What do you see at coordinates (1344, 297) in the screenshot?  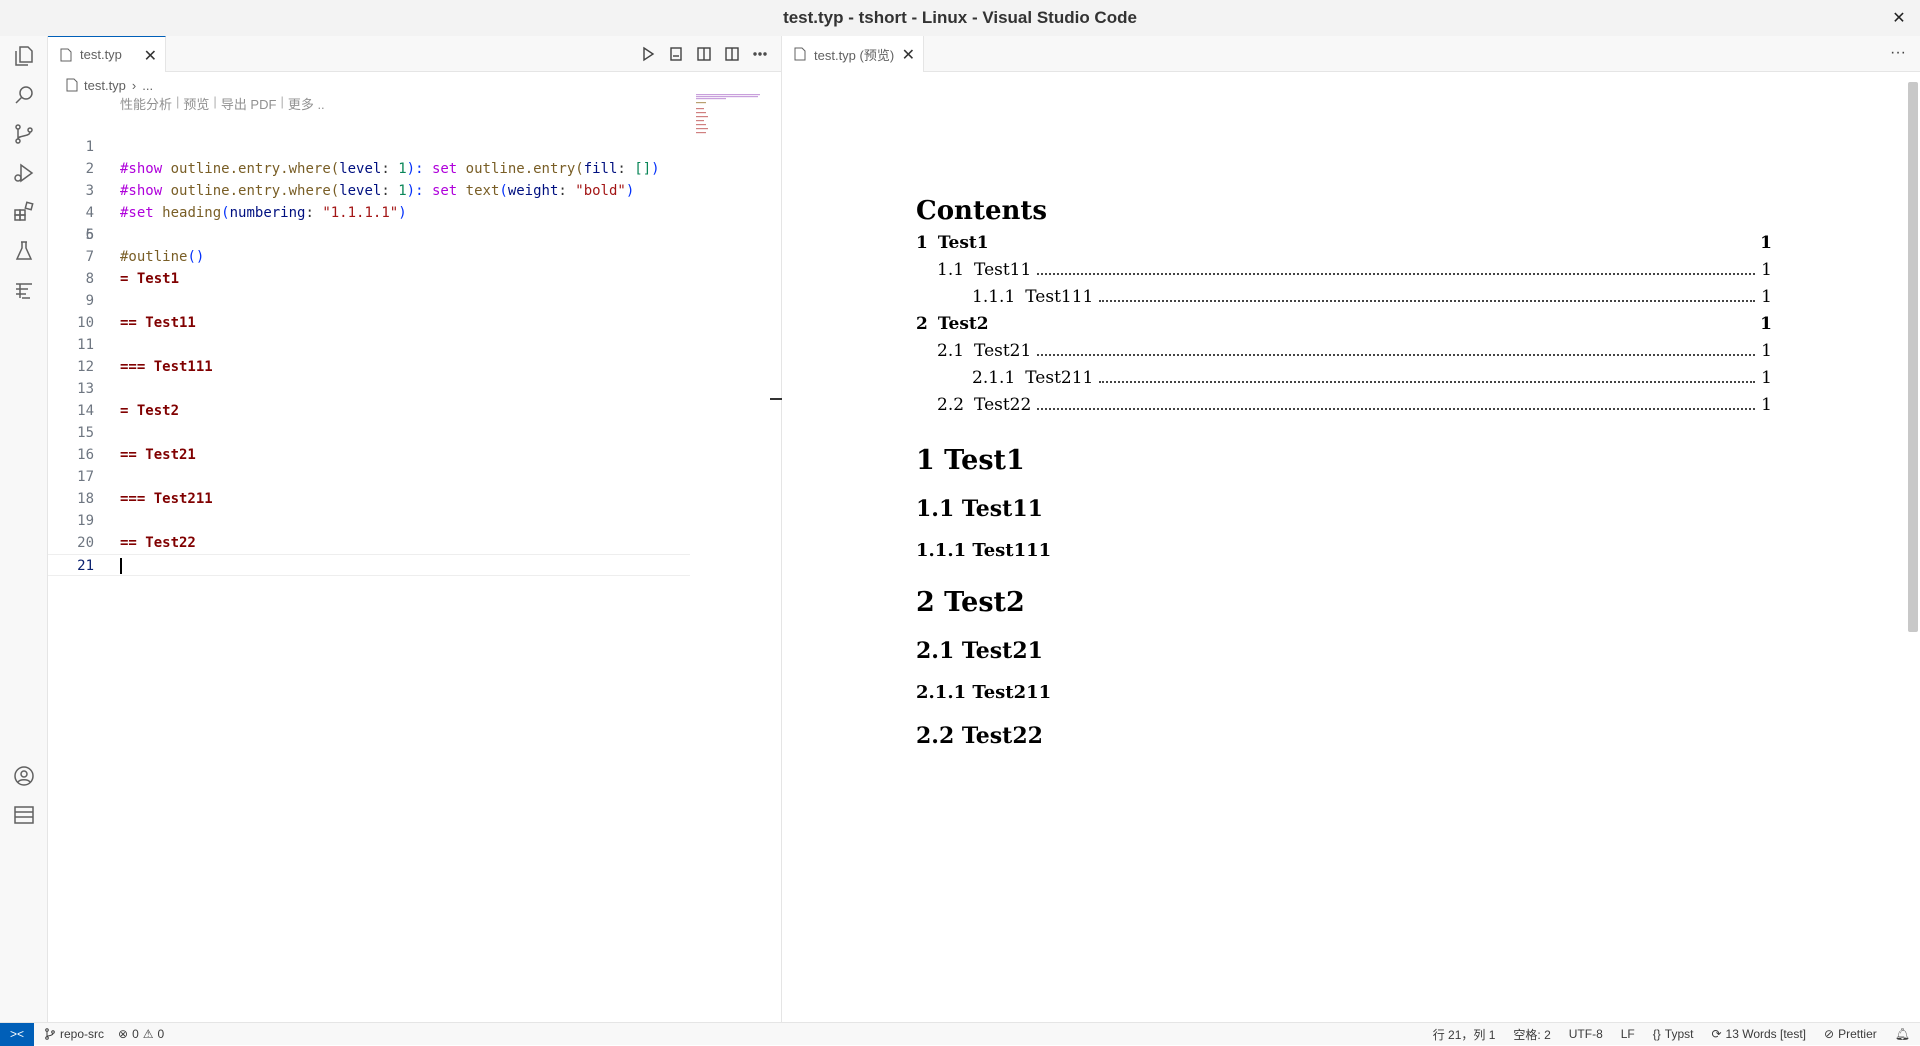 I see `toc-entry: 1.1.1 Test111 1` at bounding box center [1344, 297].